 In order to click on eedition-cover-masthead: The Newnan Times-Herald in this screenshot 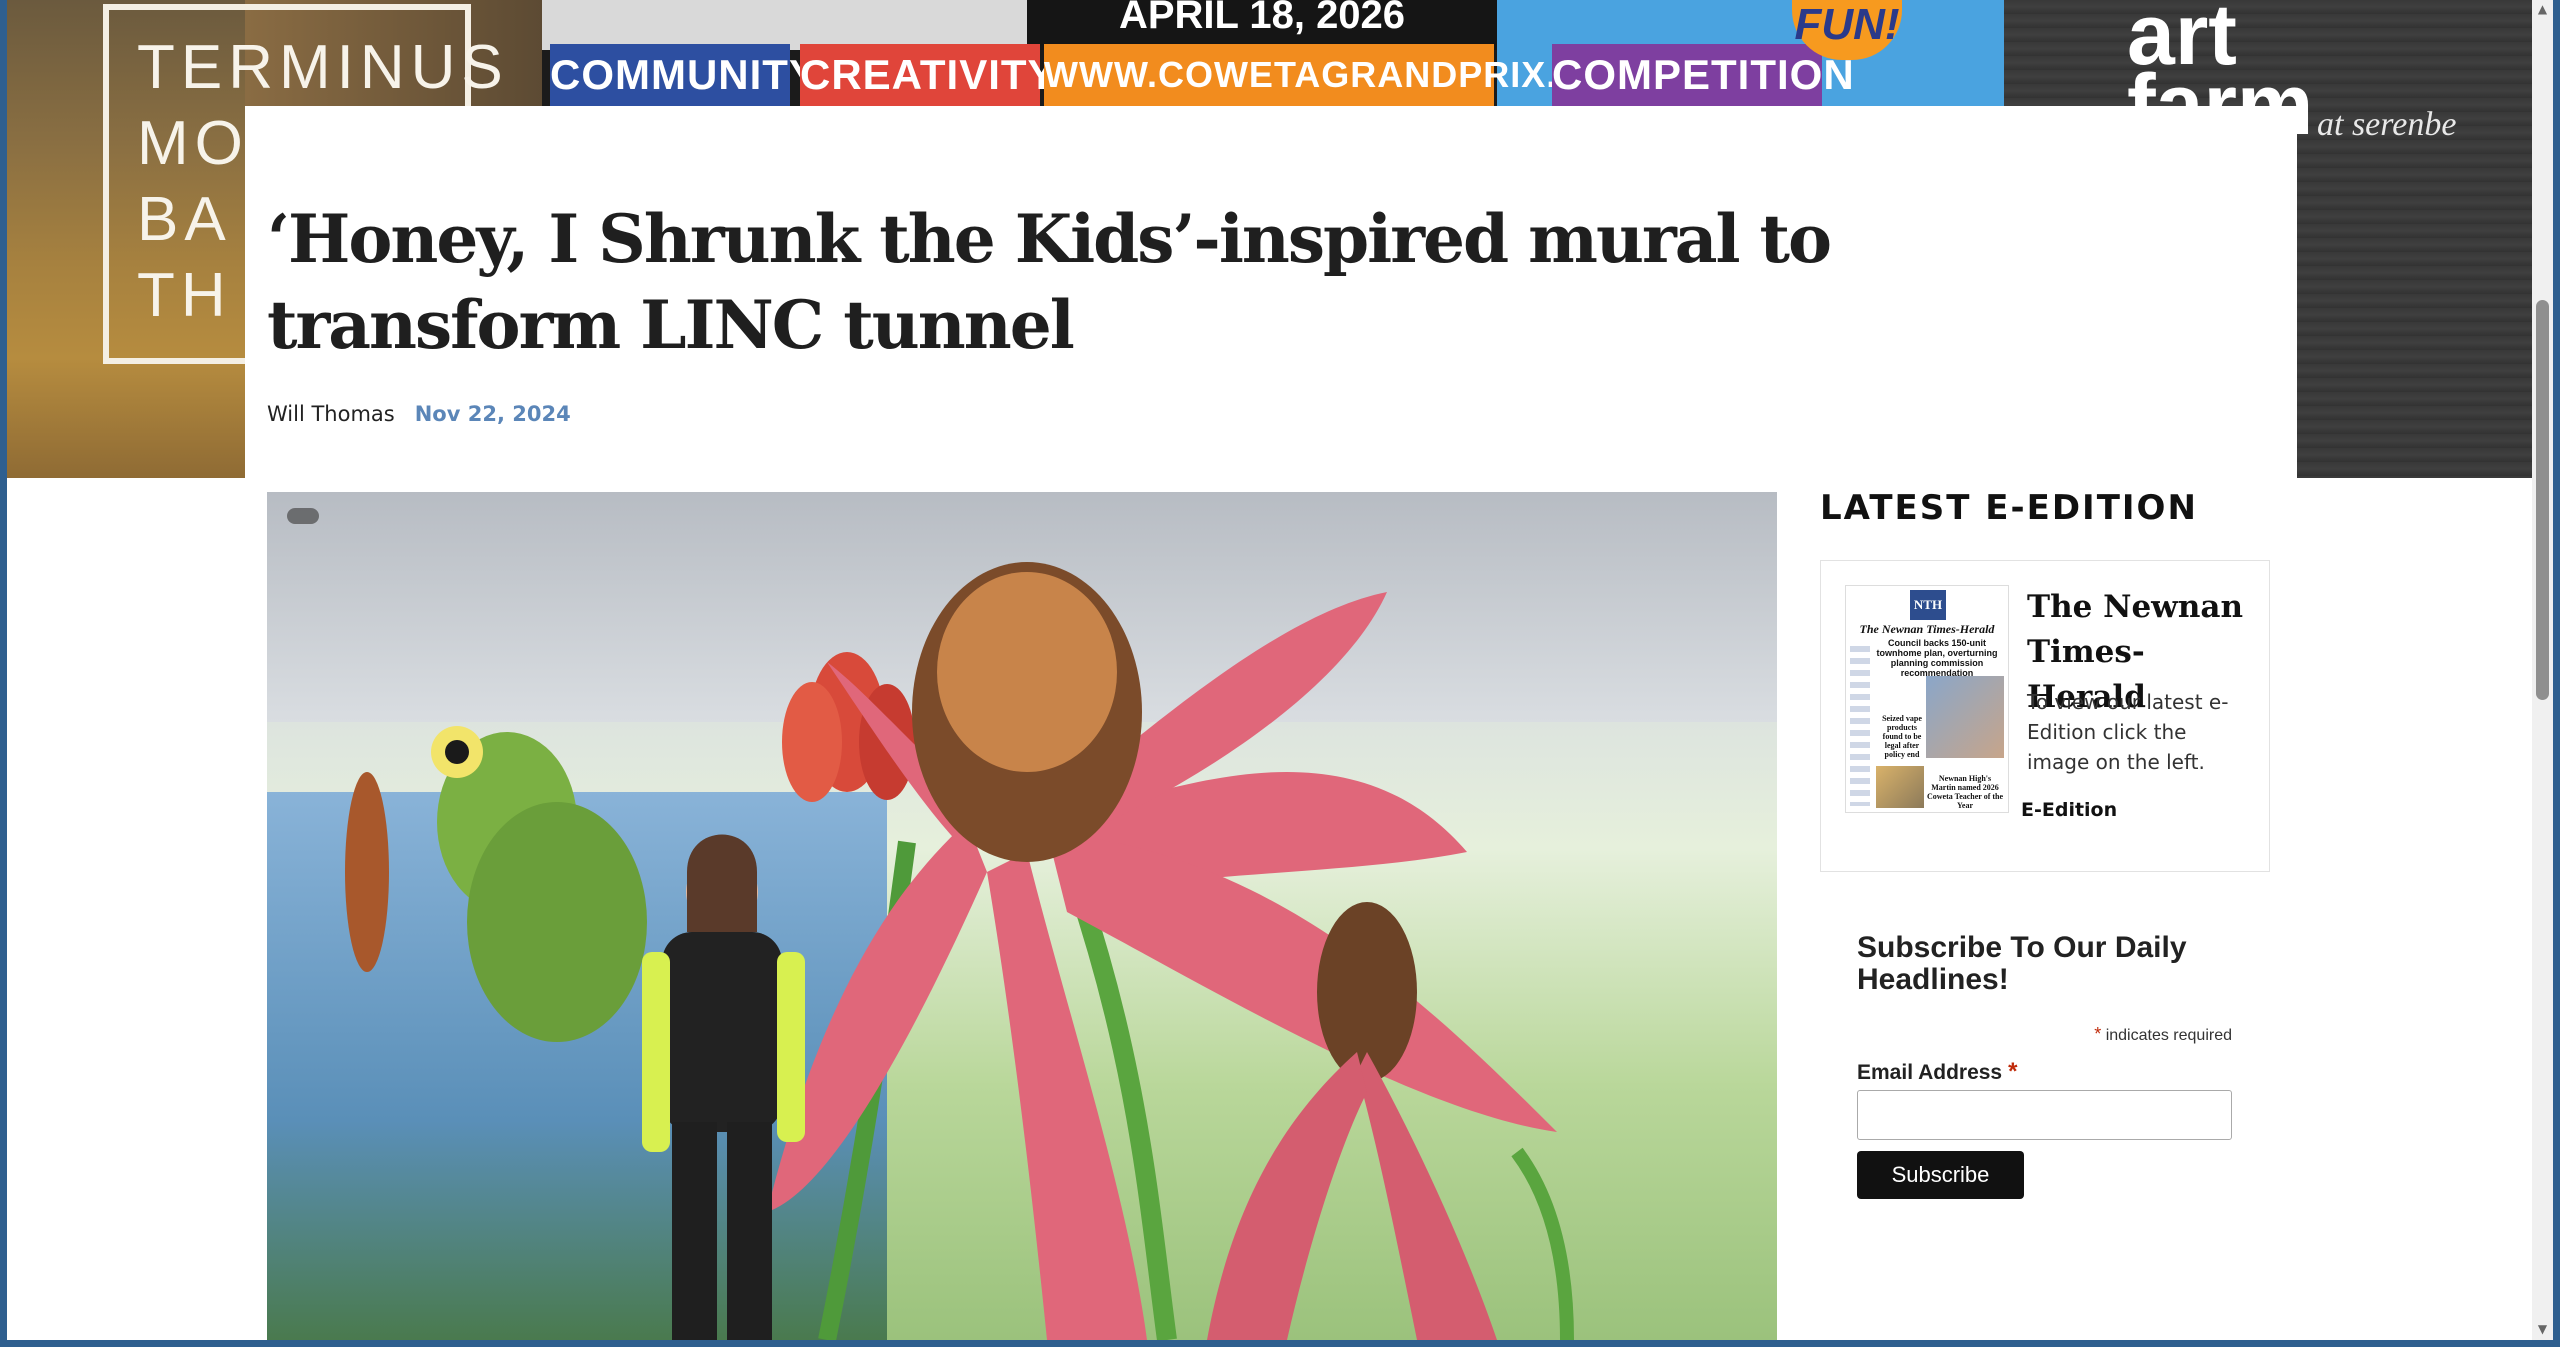, I will do `click(1927, 629)`.